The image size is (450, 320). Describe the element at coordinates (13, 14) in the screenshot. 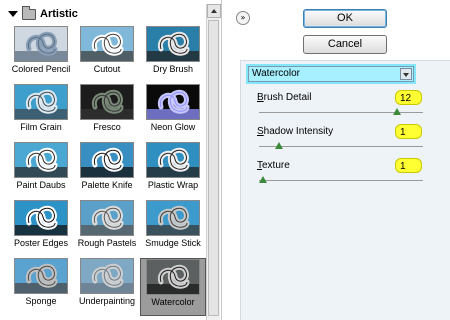

I see `expand-triangle-icon` at that location.